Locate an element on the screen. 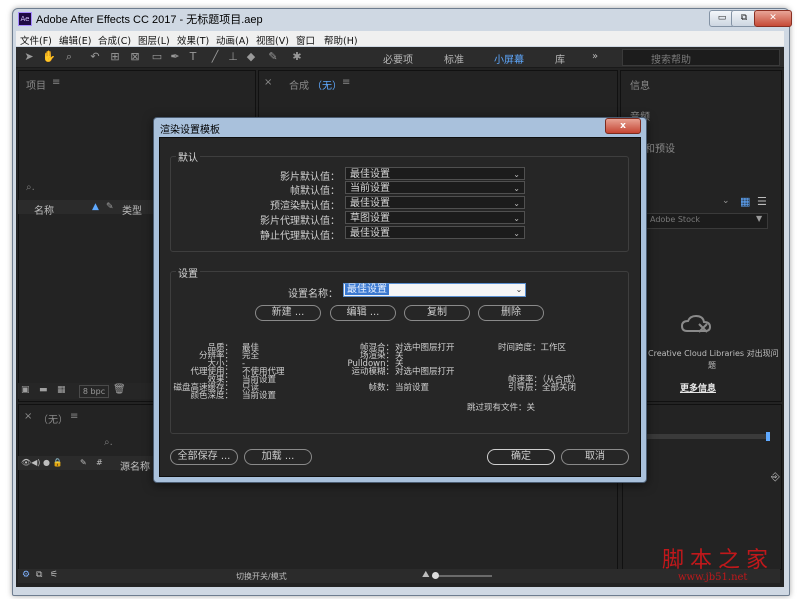 This screenshot has width=800, height=599. info-panel-title: 信息 is located at coordinates (640, 84).